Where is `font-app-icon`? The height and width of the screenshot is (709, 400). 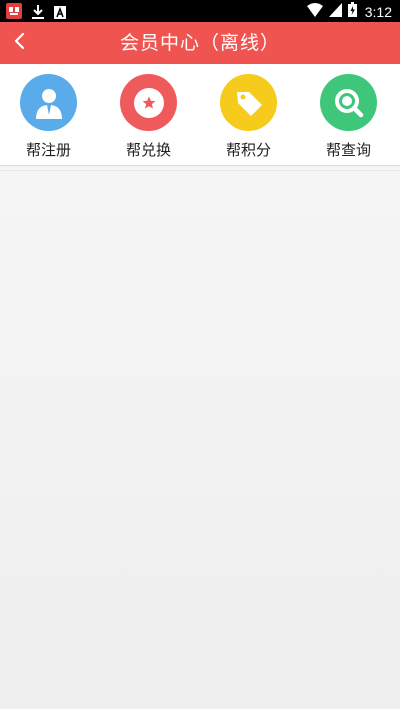
font-app-icon is located at coordinates (60, 13).